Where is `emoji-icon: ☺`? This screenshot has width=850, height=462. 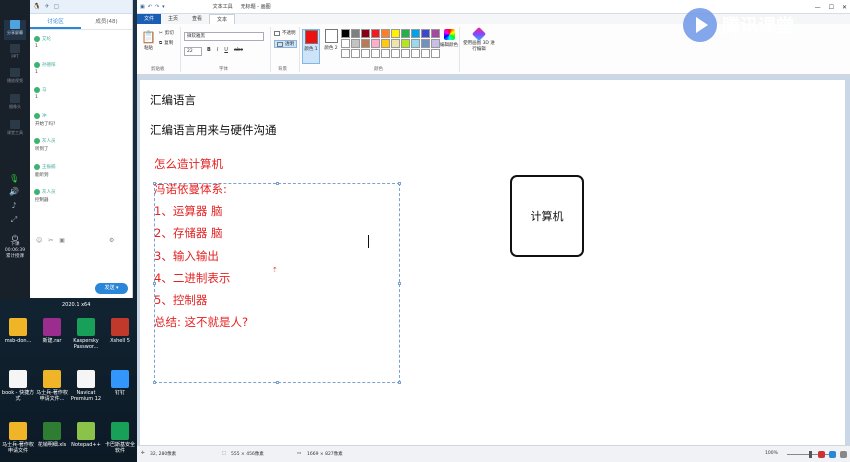
emoji-icon: ☺ is located at coordinates (39, 240).